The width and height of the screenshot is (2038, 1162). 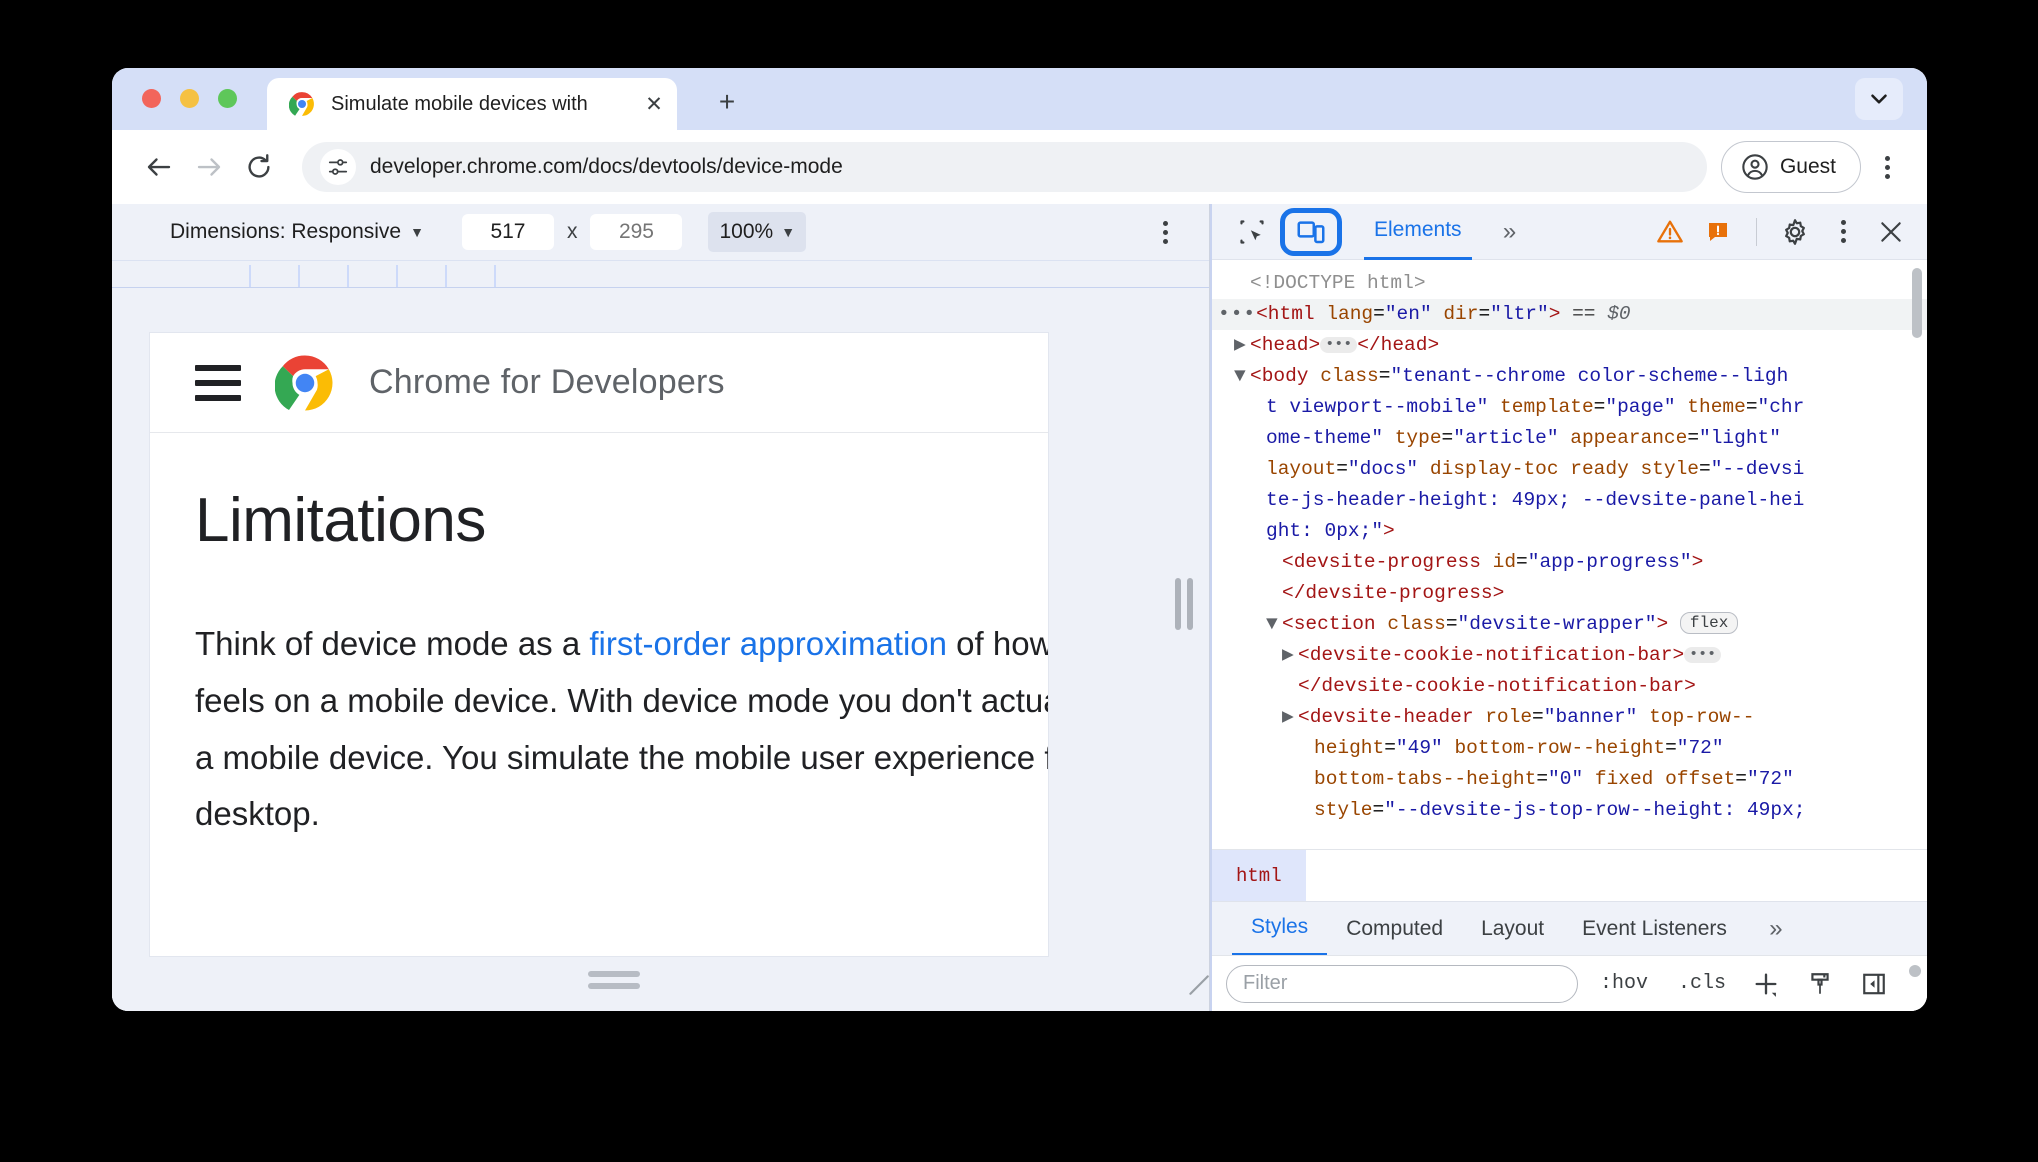 What do you see at coordinates (1512, 929) in the screenshot?
I see `tab-layout: Layout` at bounding box center [1512, 929].